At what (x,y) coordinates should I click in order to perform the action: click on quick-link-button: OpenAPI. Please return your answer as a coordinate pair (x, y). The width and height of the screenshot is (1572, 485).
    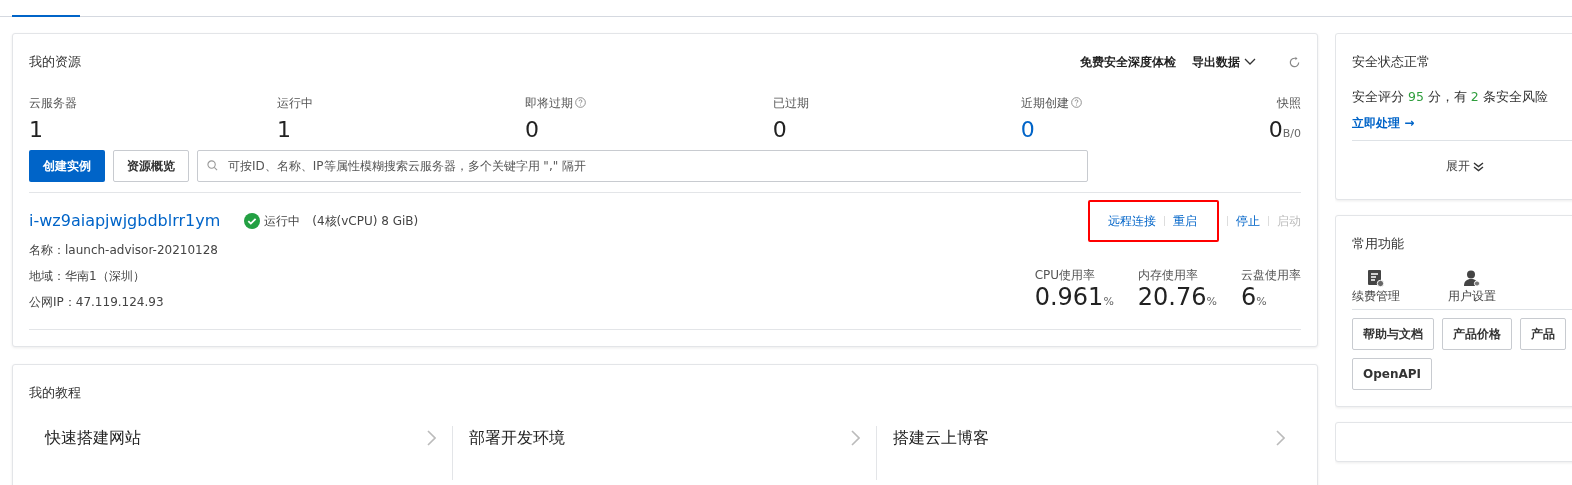
    Looking at the image, I should click on (1392, 373).